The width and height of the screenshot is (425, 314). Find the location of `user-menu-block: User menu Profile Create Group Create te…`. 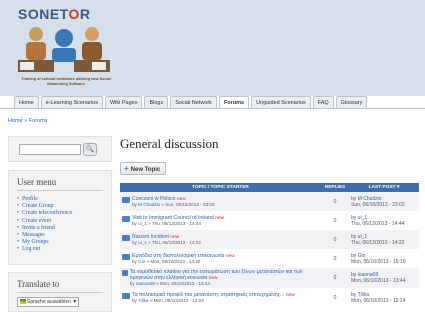

user-menu-block: User menu Profile Create Group Create te… is located at coordinates (60, 217).